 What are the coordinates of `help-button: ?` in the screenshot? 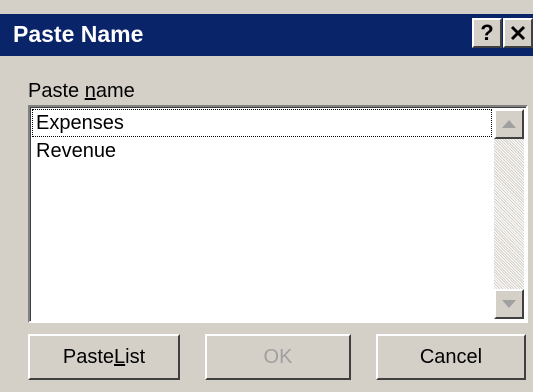 It's located at (487, 33).